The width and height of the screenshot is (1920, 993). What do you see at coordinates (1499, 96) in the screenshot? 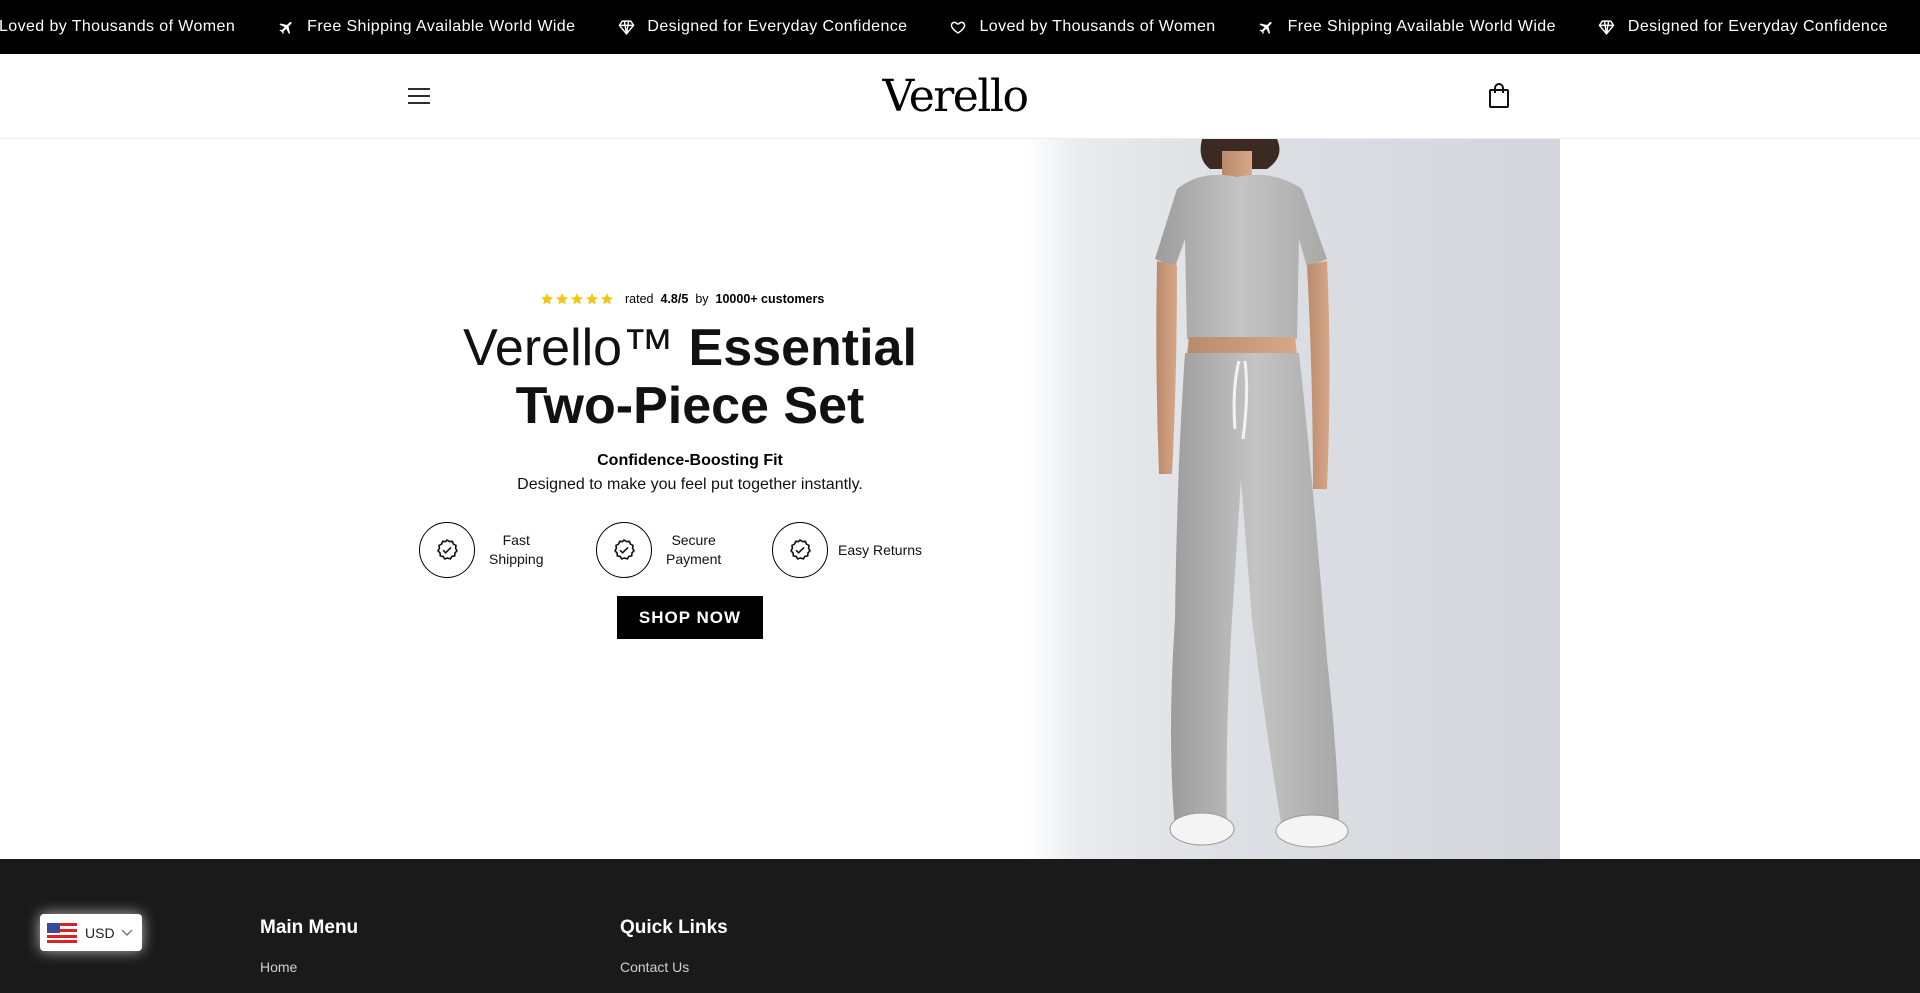
I see `shopping-bag-icon` at bounding box center [1499, 96].